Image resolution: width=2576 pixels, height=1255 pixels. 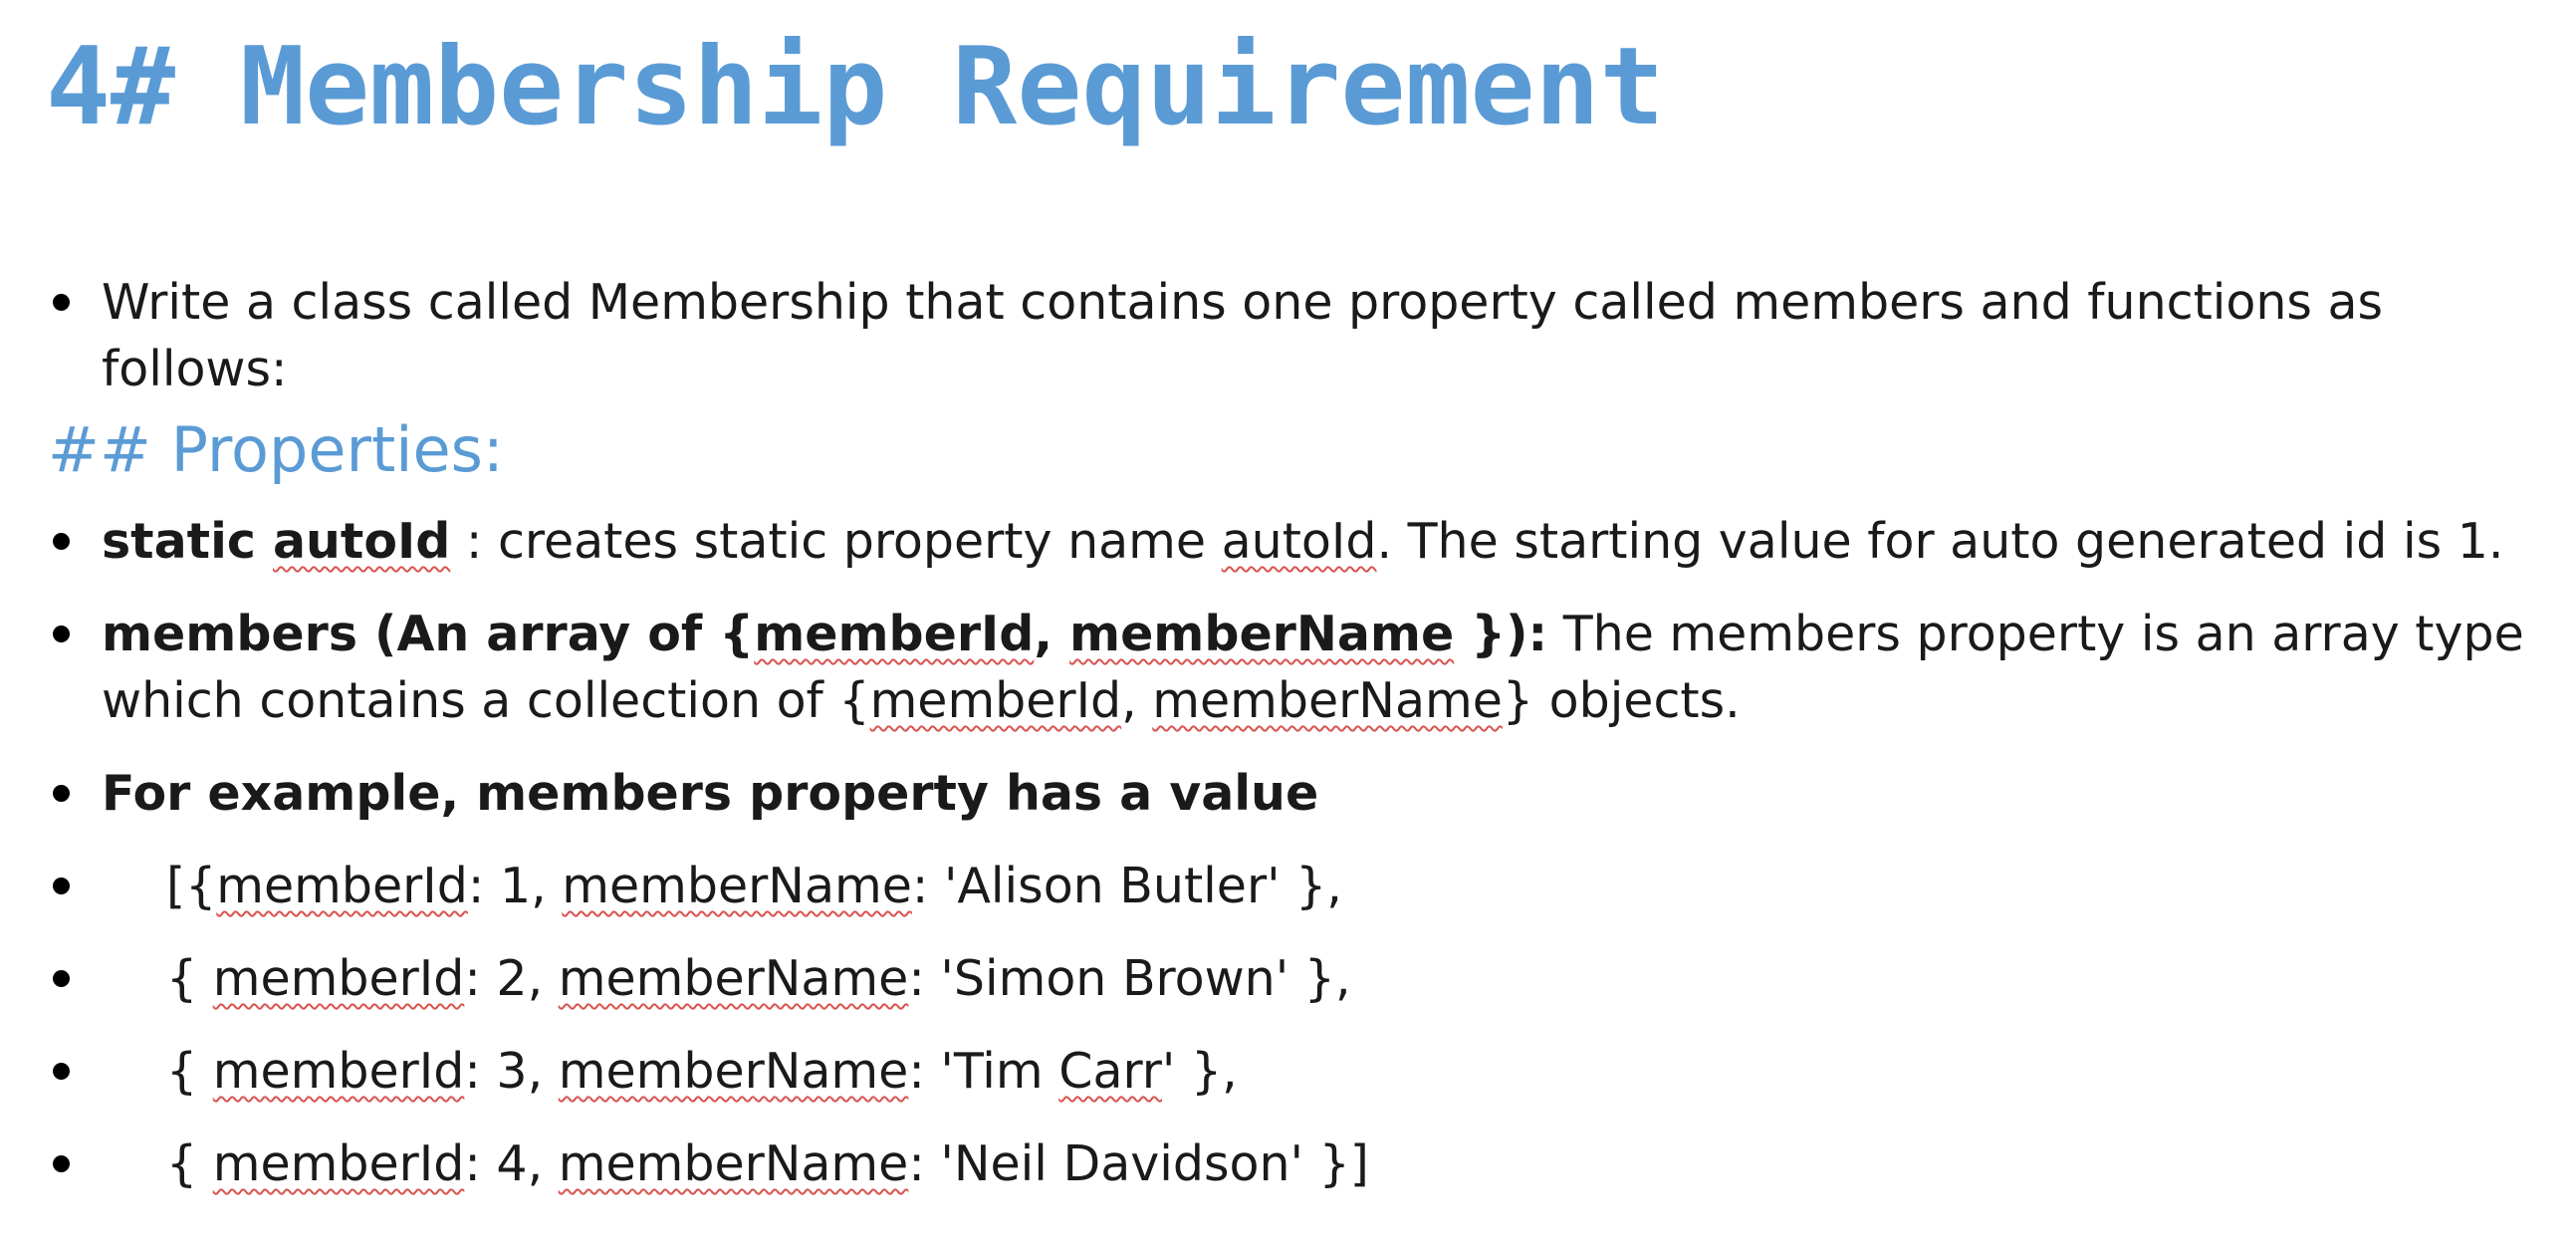 What do you see at coordinates (1262, 634) in the screenshot?
I see `members-bold-w2: memberName` at bounding box center [1262, 634].